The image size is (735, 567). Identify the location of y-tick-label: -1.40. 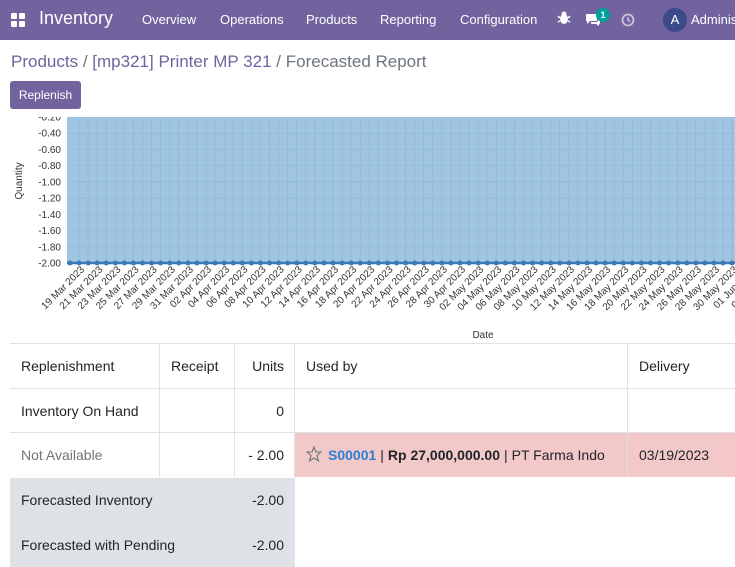
(49, 215).